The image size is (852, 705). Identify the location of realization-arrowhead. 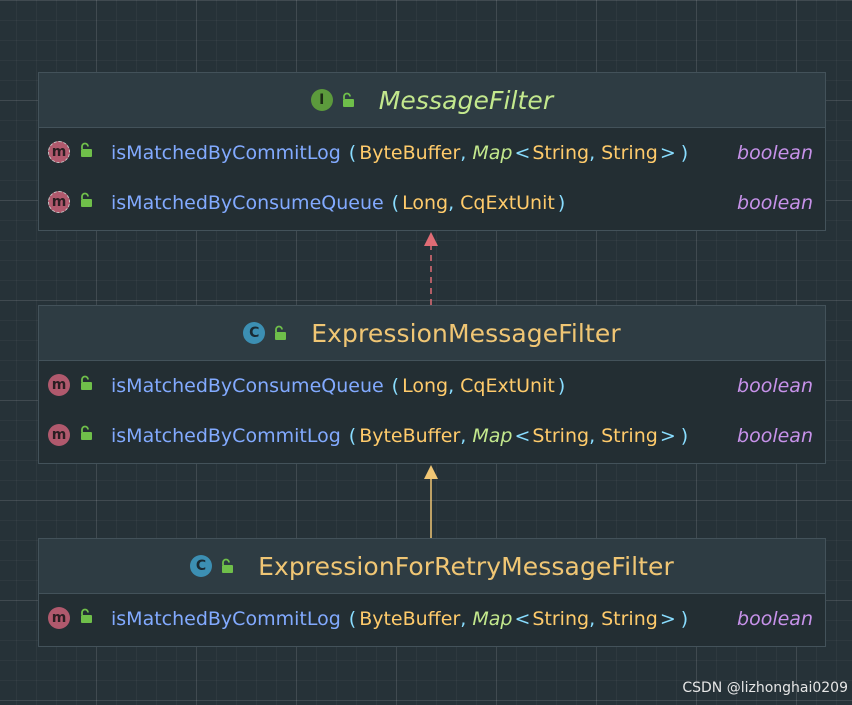
(431, 239).